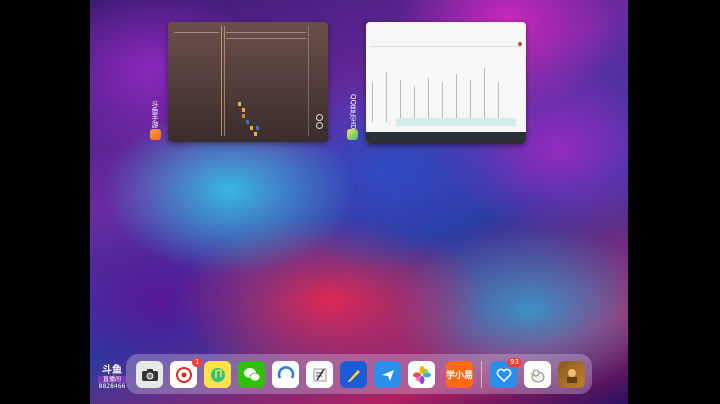 The height and width of the screenshot is (404, 720). I want to click on watermark-subtitle: 直播间, so click(112, 379).